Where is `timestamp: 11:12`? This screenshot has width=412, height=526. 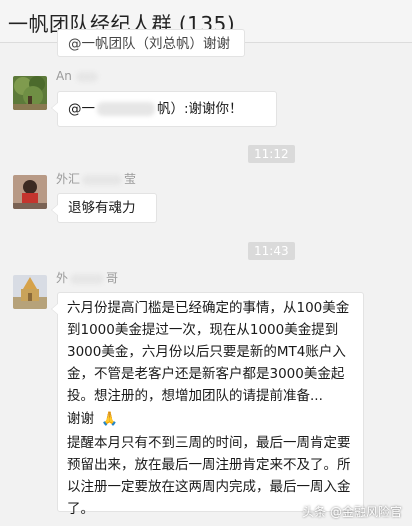 timestamp: 11:12 is located at coordinates (271, 154).